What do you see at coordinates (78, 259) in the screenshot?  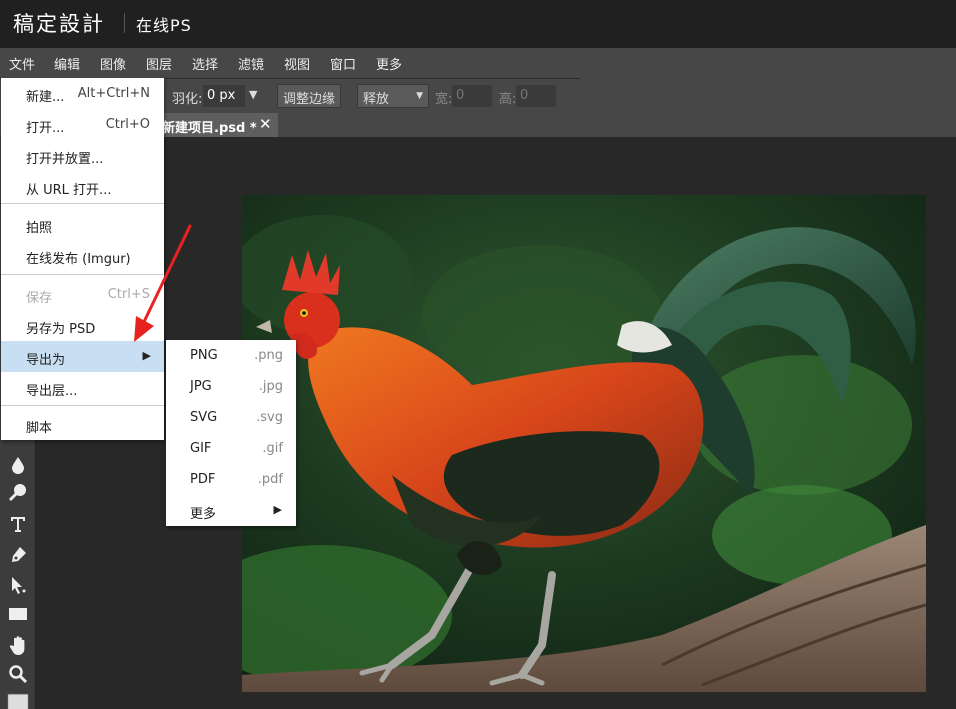 I see `menu-item-publish-label: 在线发布 (Imgur)` at bounding box center [78, 259].